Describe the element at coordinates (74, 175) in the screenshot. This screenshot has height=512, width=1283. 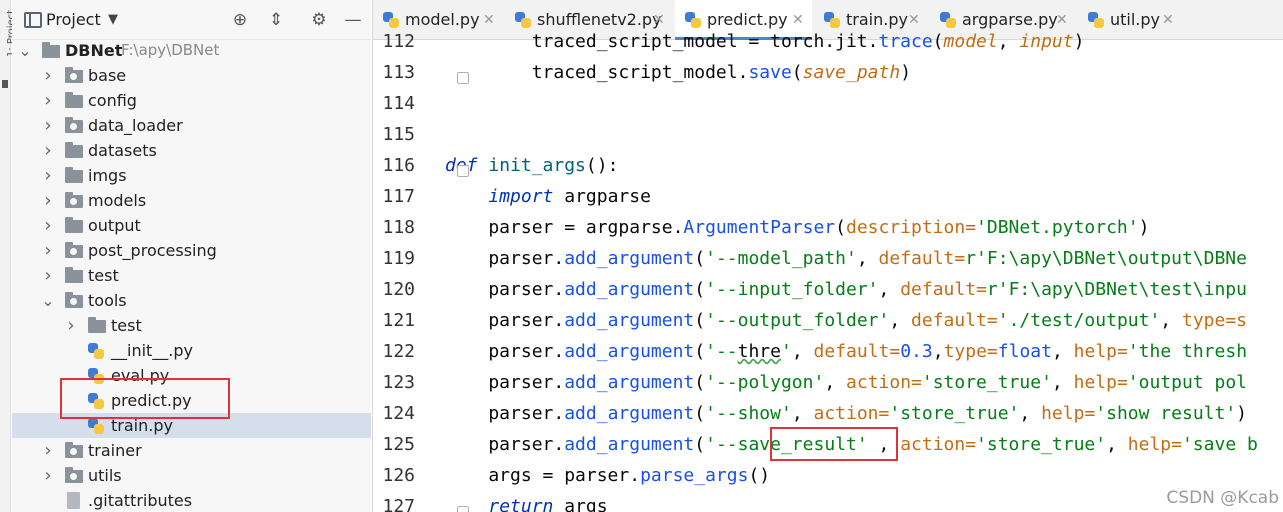
I see `folder-icon` at that location.